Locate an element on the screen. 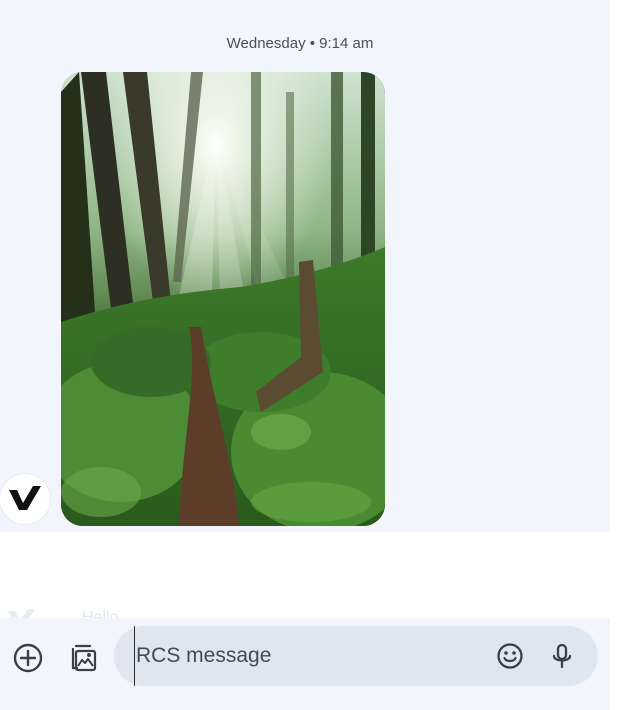 This screenshot has height=710, width=632. message-timestamp: Wednesday • 9:14 am is located at coordinates (300, 43).